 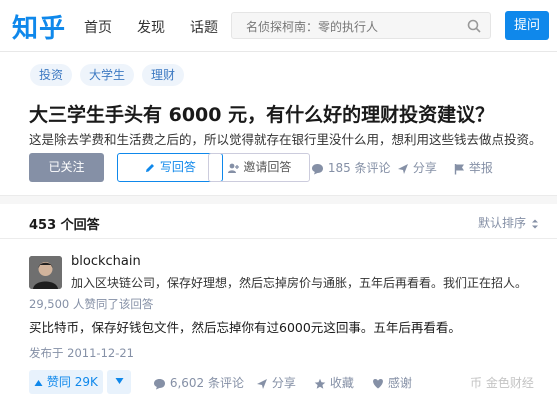 I want to click on author-avatar, so click(x=45, y=272).